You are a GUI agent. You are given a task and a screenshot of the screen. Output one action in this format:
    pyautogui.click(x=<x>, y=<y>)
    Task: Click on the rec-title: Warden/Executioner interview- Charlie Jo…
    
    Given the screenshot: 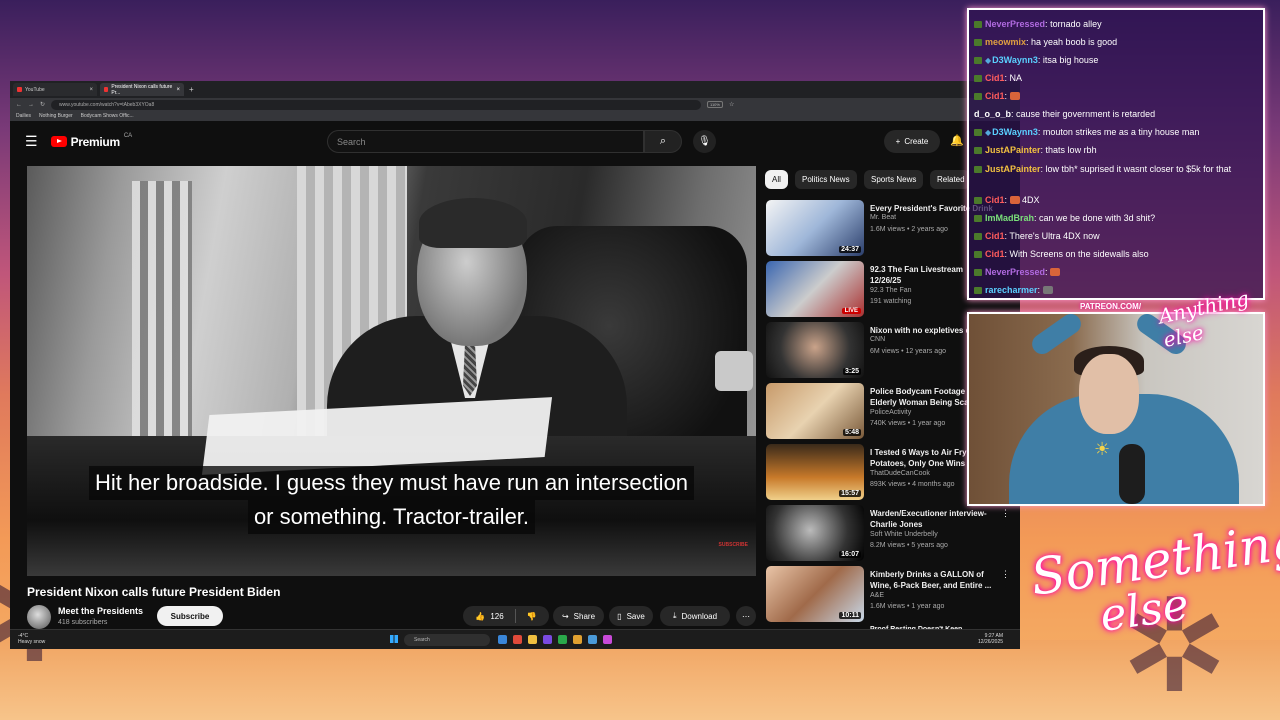 What is the action you would take?
    pyautogui.click(x=932, y=519)
    